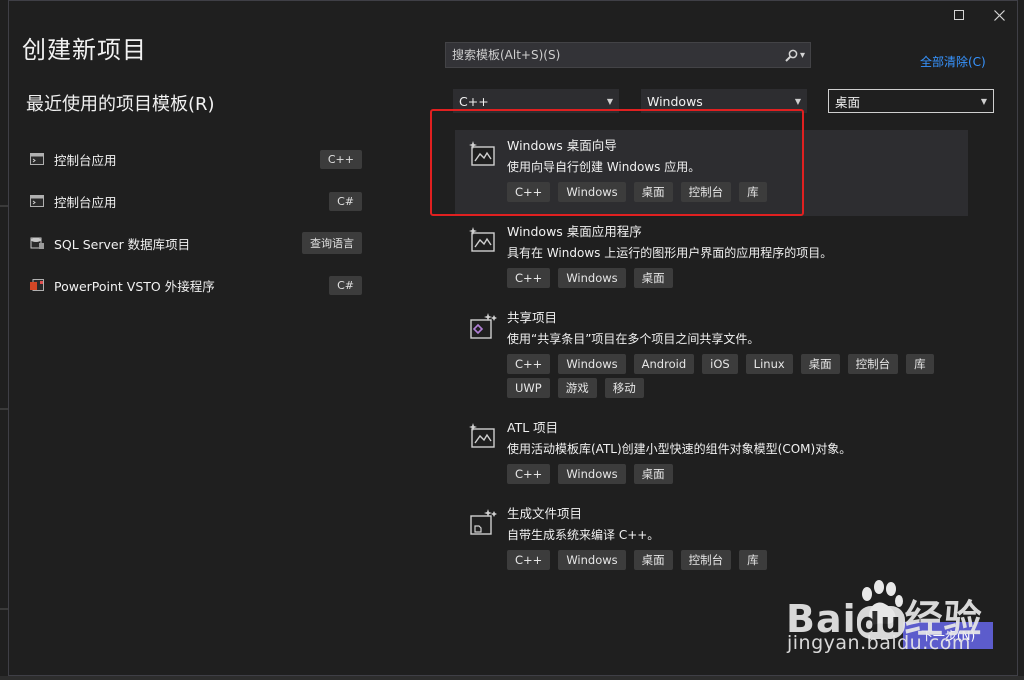 Image resolution: width=1024 pixels, height=680 pixels. What do you see at coordinates (122, 244) in the screenshot?
I see `recent-item-name: SQL Server 数据库项目` at bounding box center [122, 244].